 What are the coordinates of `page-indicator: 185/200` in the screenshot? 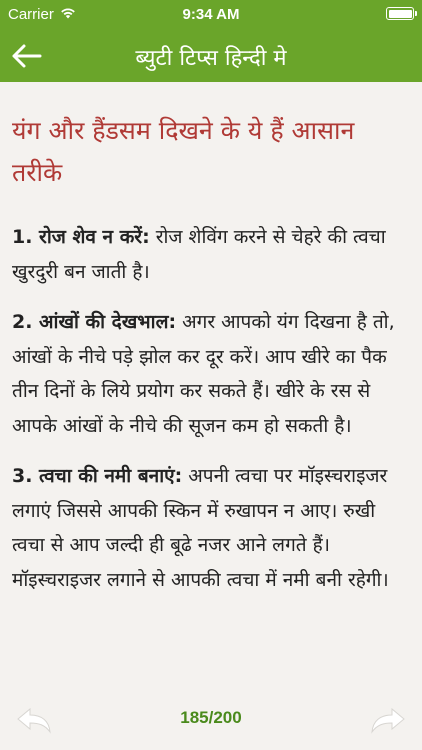 It's located at (211, 717).